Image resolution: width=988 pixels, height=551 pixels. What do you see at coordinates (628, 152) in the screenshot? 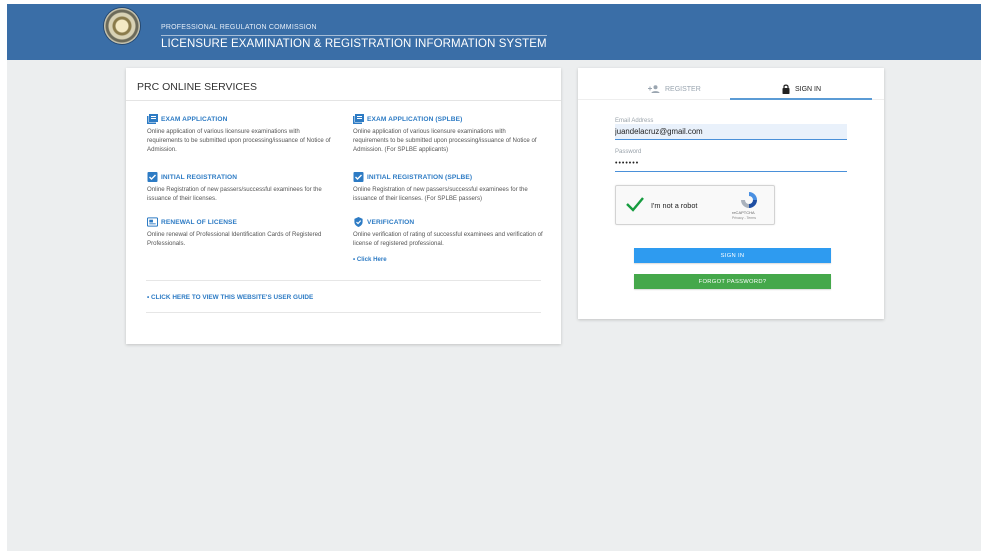
I see `password-label: Password` at bounding box center [628, 152].